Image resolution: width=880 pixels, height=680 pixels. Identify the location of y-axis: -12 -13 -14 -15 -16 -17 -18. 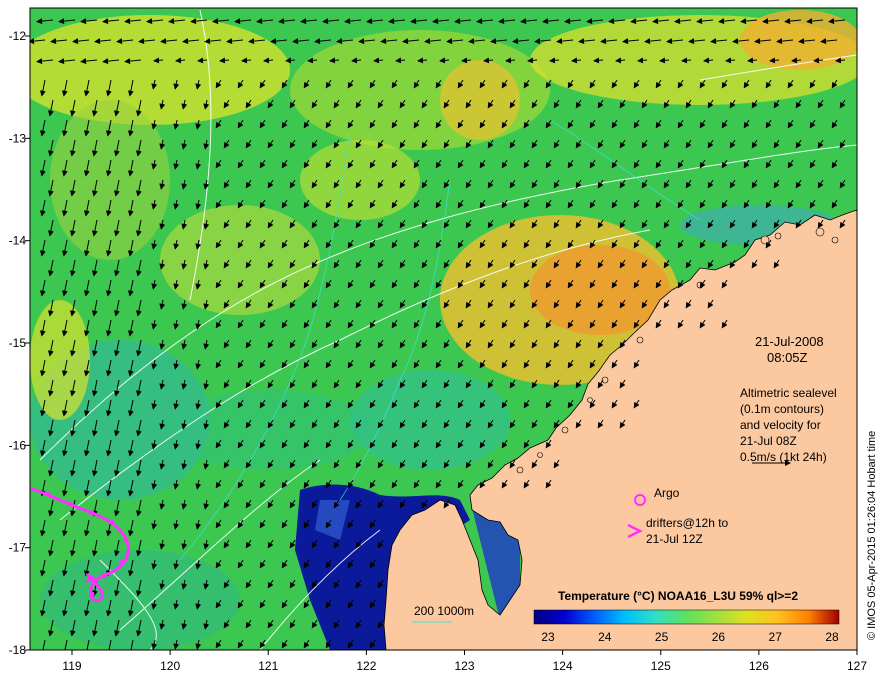
(19, 343).